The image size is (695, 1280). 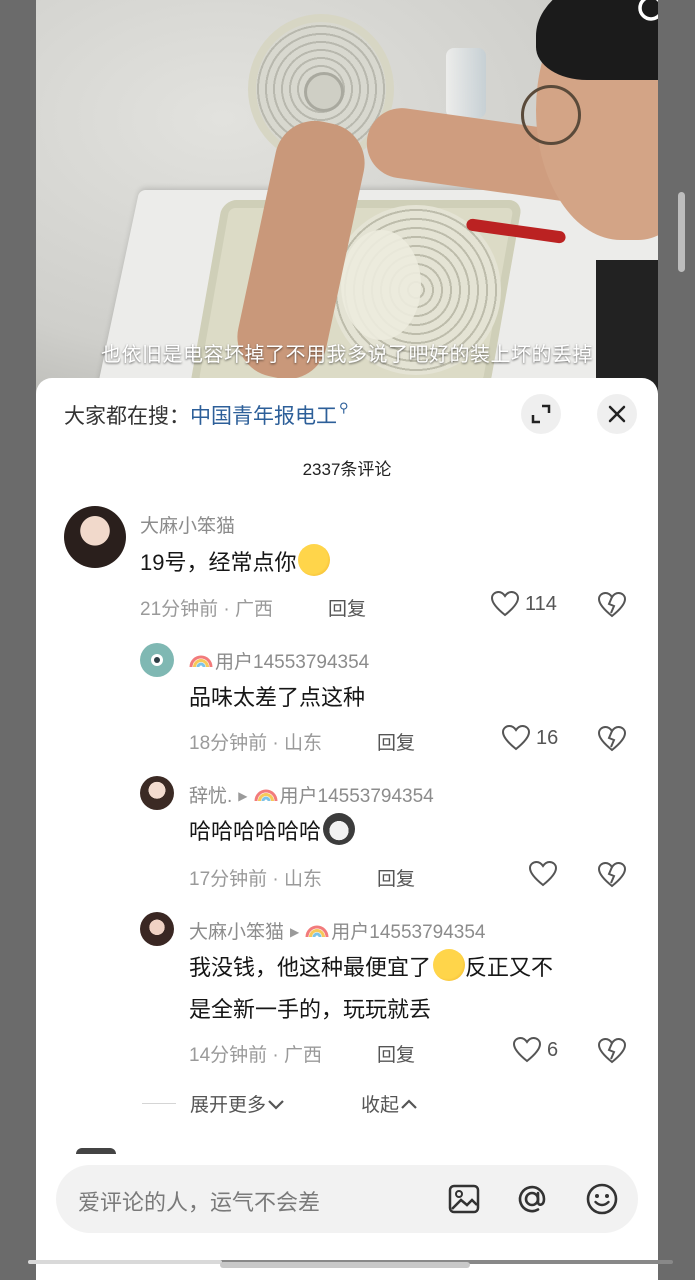 I want to click on next-comment-avatar, so click(x=96, y=1151).